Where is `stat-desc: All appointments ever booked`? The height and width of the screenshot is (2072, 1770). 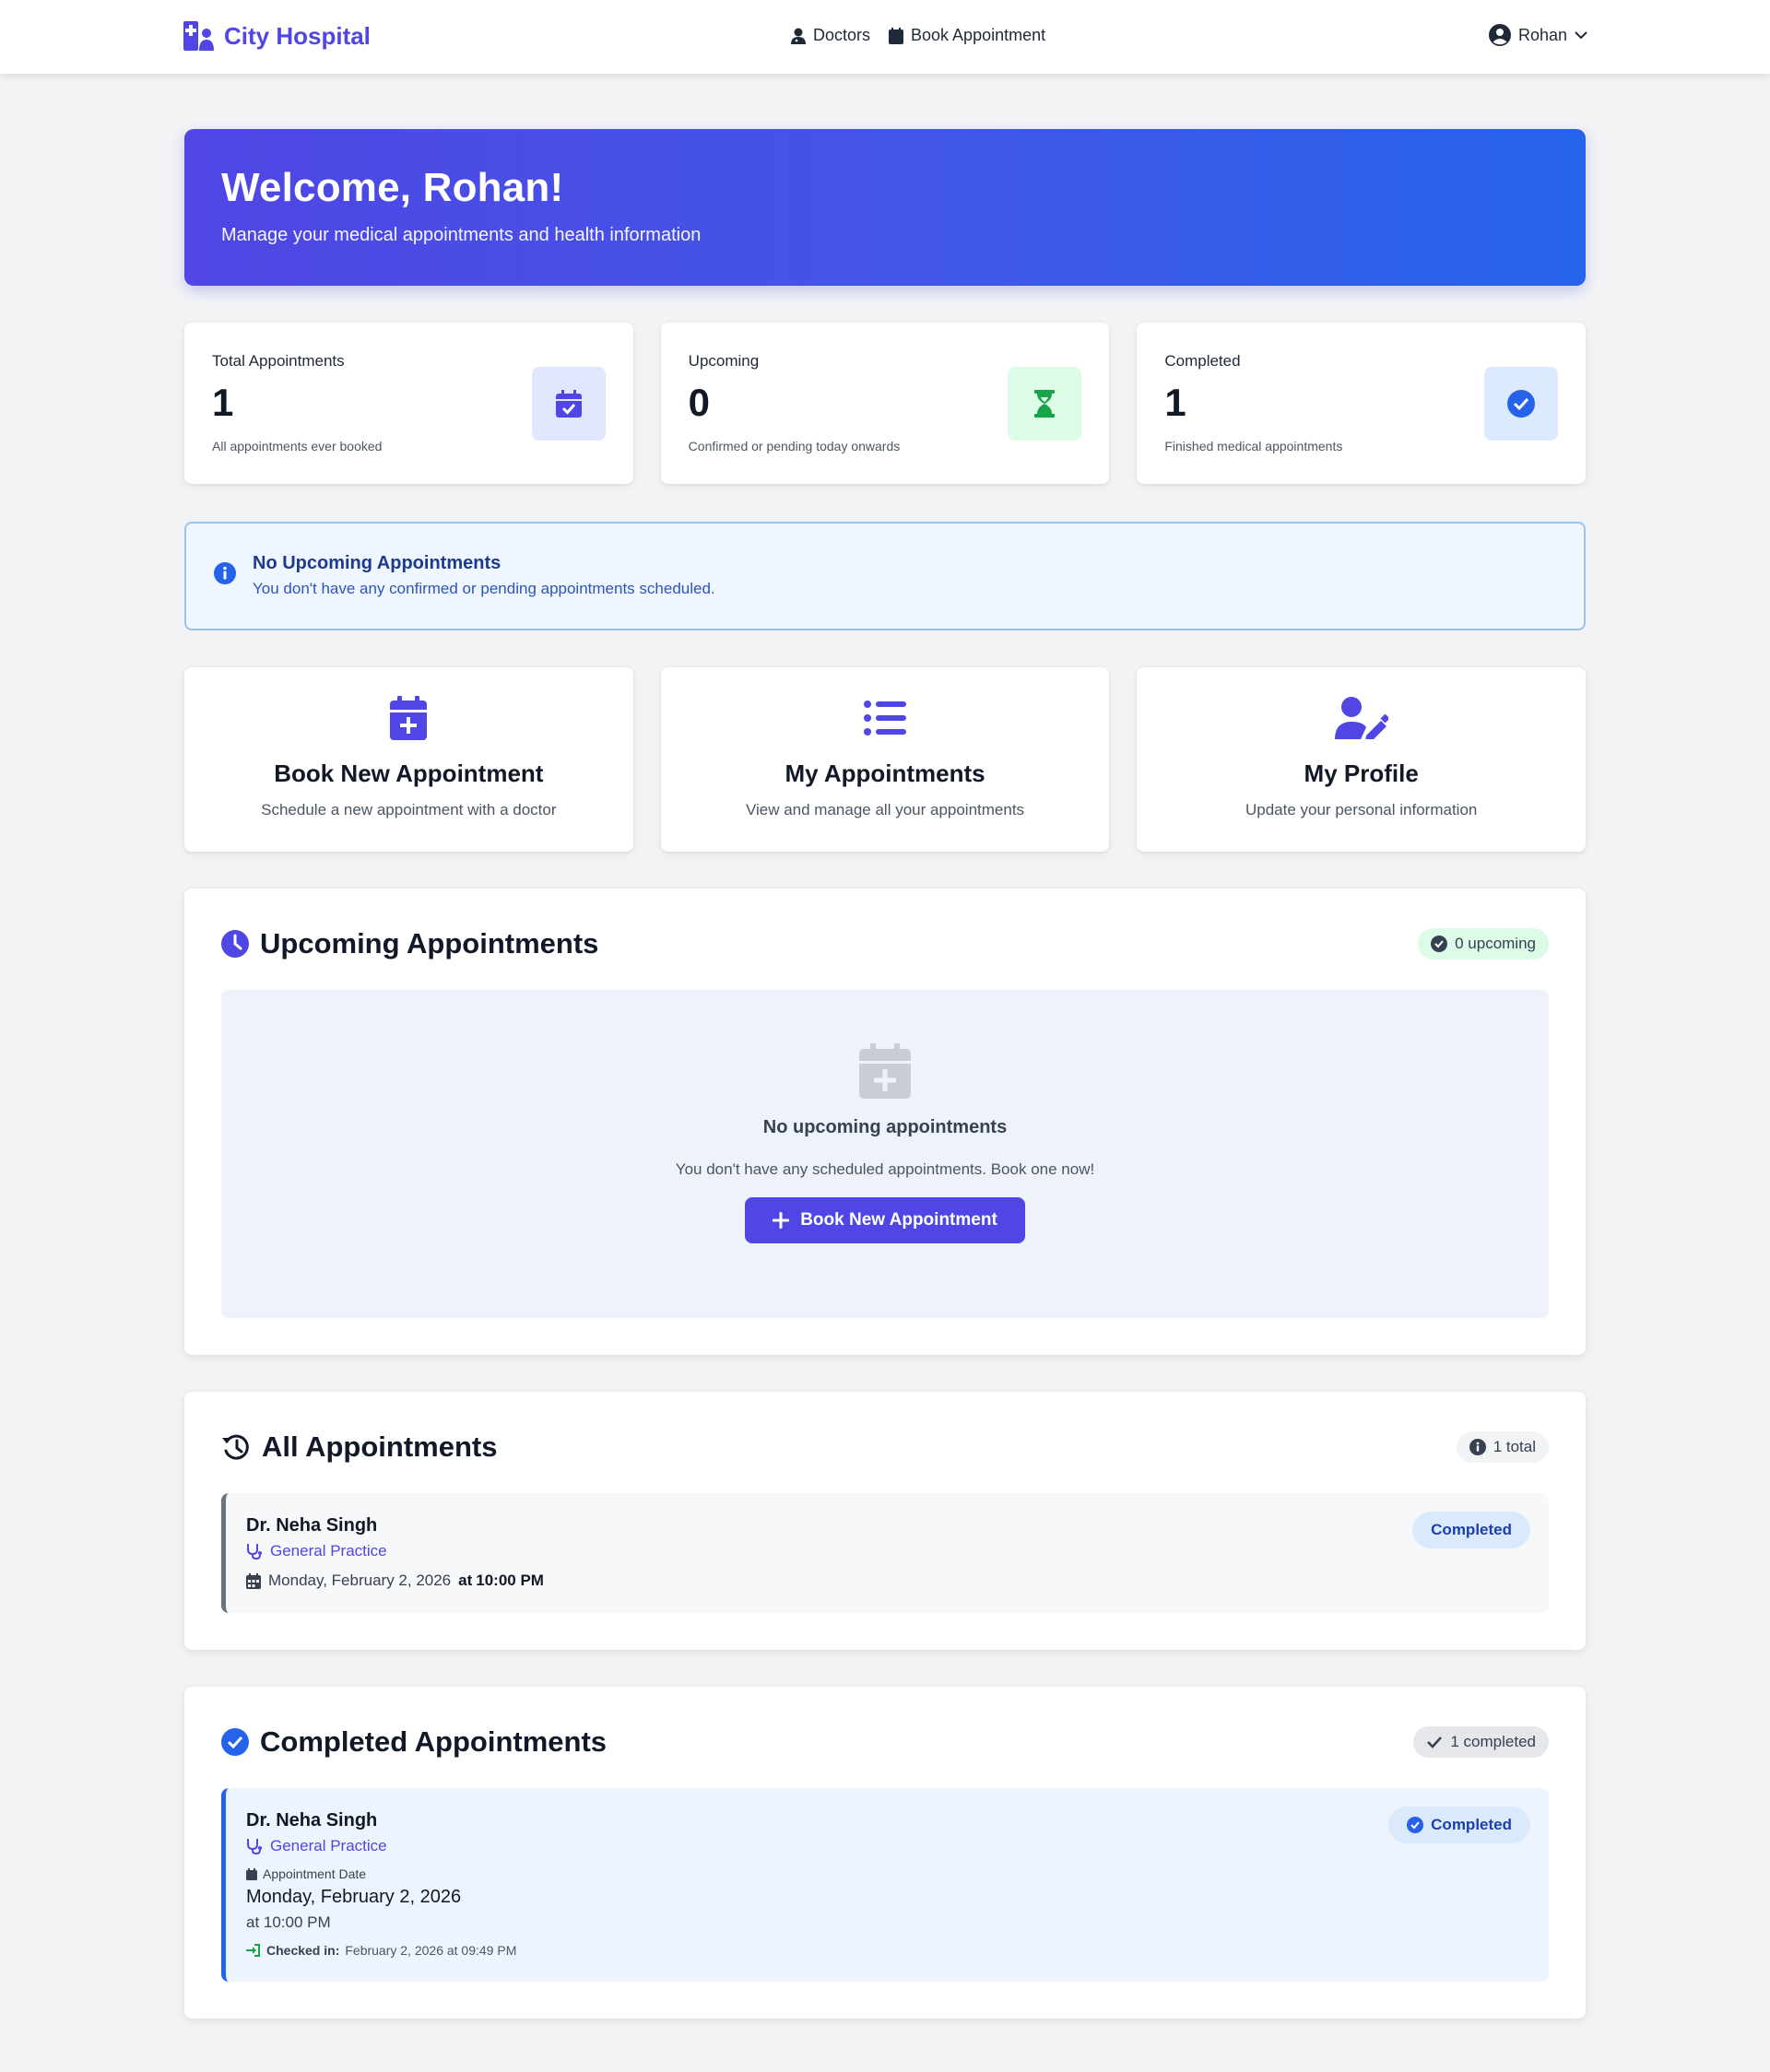 stat-desc: All appointments ever booked is located at coordinates (297, 446).